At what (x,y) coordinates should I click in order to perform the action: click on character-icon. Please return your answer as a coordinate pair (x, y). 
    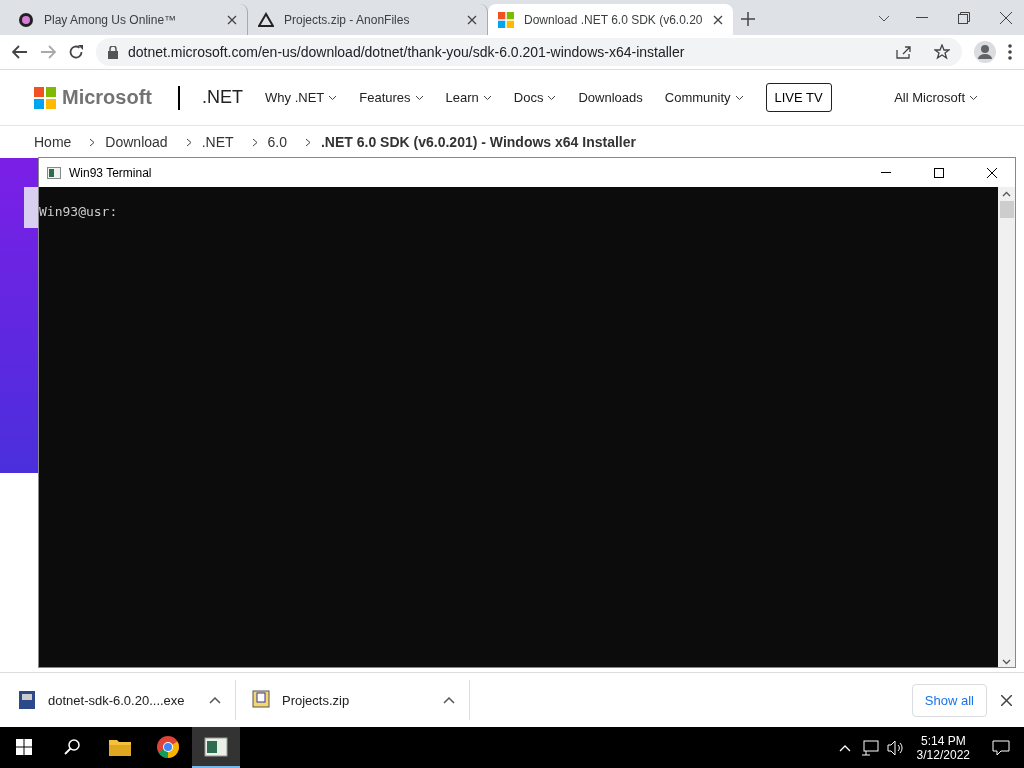
    Looking at the image, I should click on (26, 19).